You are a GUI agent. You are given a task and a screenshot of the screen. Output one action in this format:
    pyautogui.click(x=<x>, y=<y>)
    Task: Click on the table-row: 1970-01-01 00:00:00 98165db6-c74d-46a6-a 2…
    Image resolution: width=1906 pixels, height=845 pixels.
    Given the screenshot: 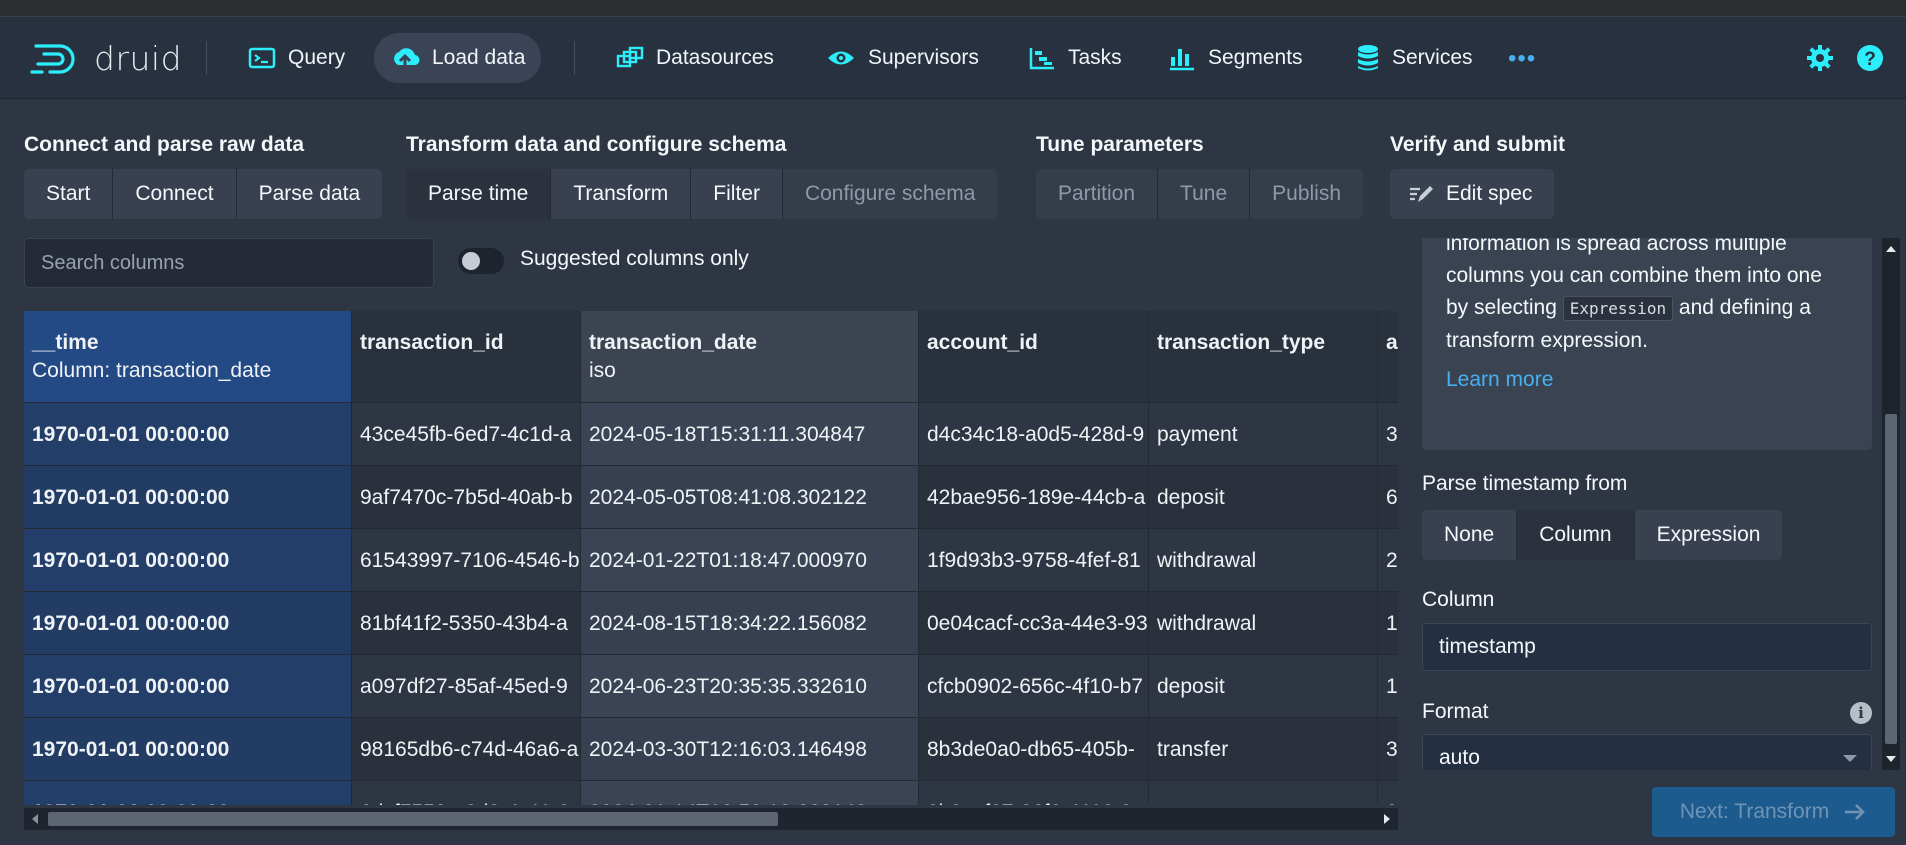 What is the action you would take?
    pyautogui.click(x=711, y=749)
    